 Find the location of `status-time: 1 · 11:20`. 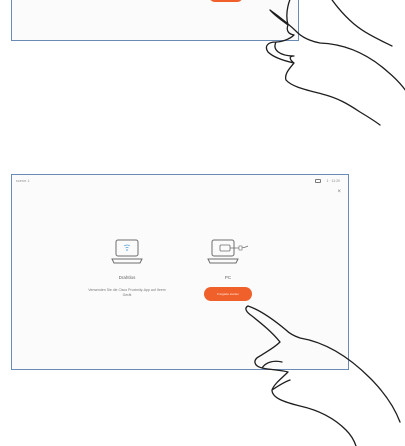

status-time: 1 · 11:20 is located at coordinates (333, 181).